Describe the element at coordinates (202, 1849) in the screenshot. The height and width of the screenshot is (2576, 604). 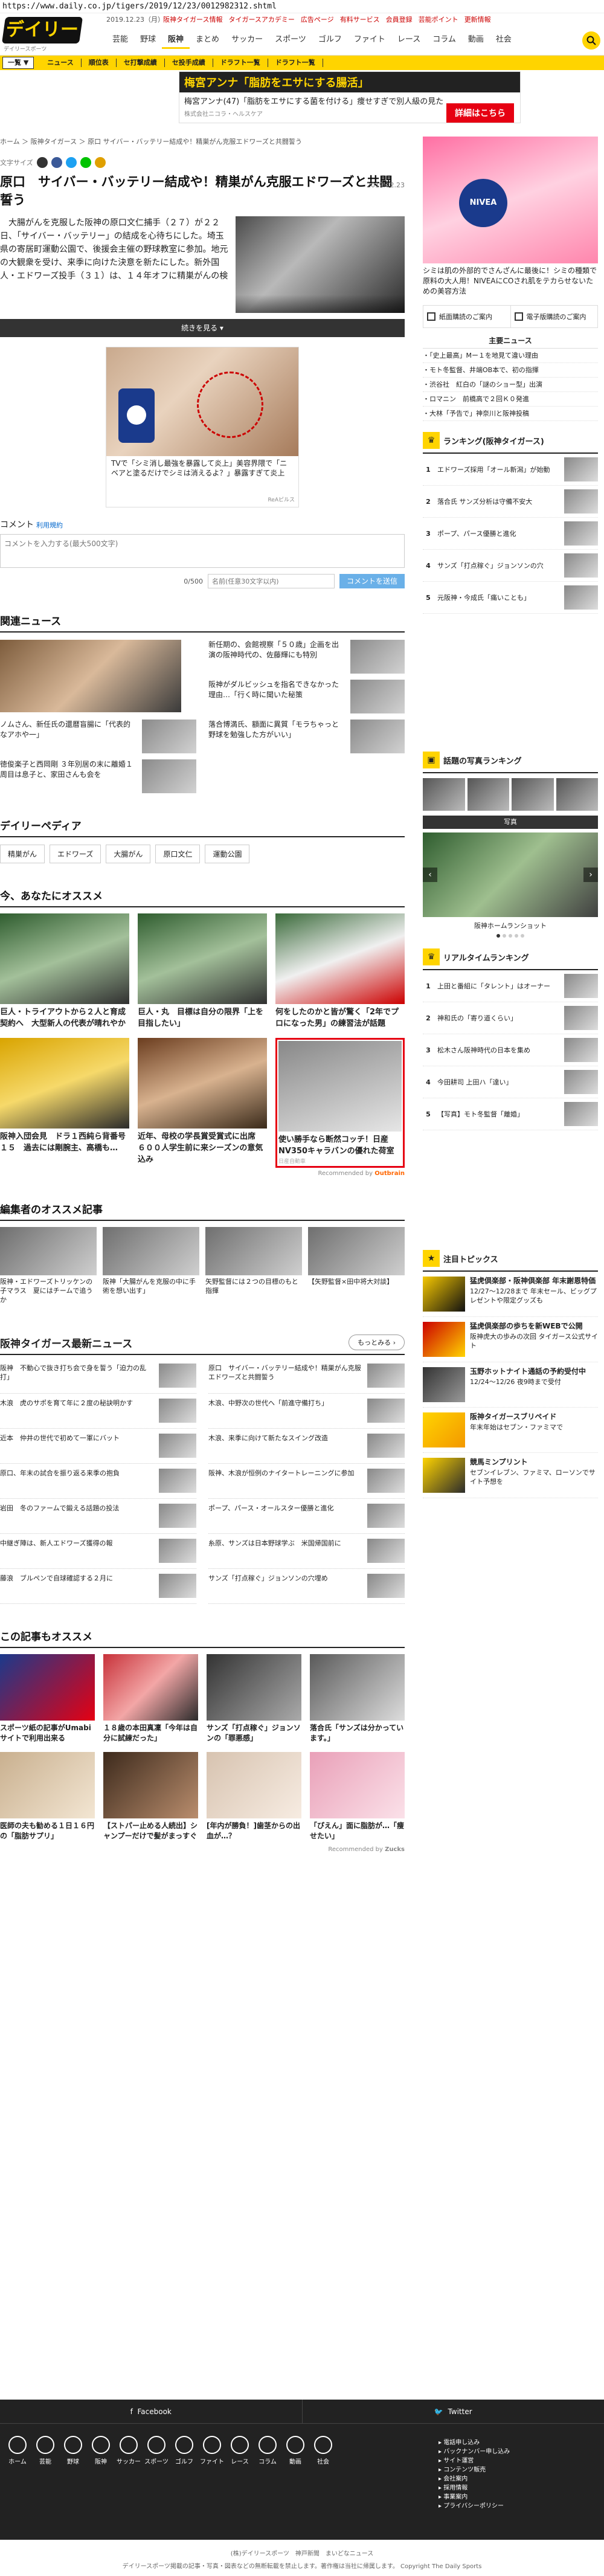
I see `zucks-credit: Recommended by Zucks` at that location.